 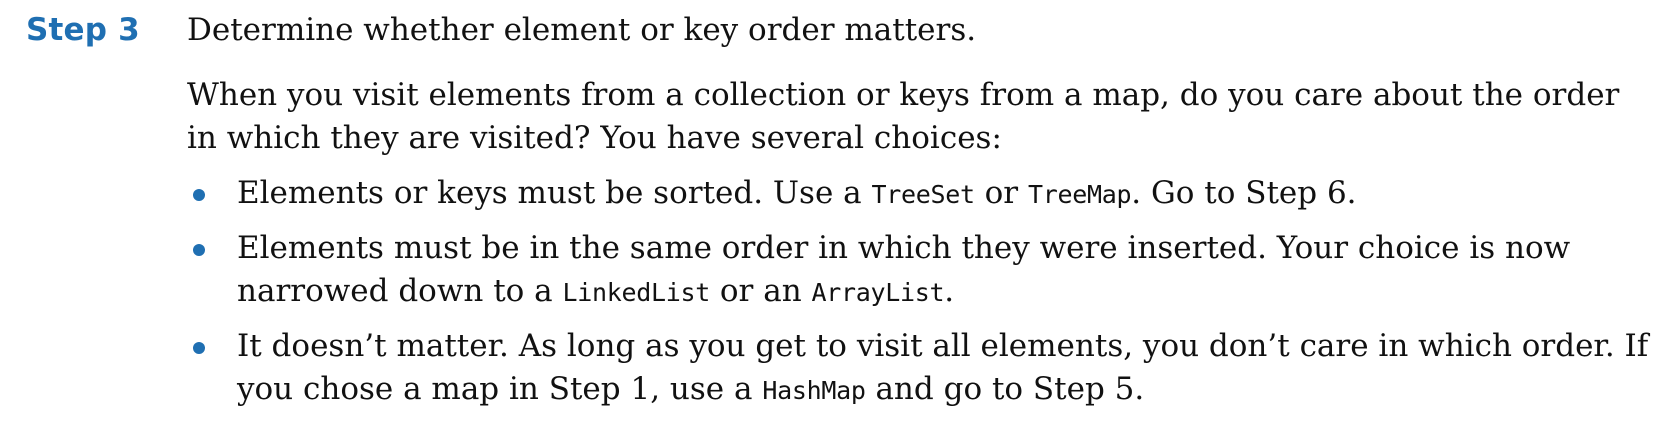 What do you see at coordinates (1079, 194) in the screenshot?
I see `code-treemap: TreeMap` at bounding box center [1079, 194].